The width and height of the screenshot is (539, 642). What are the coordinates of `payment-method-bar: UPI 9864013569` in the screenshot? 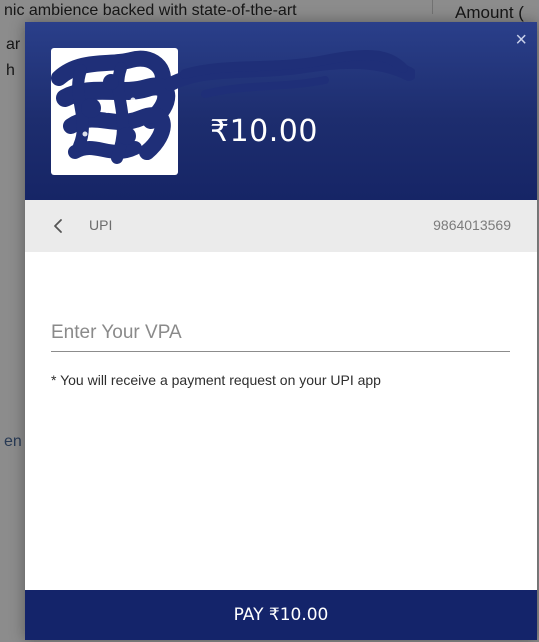 It's located at (281, 226).